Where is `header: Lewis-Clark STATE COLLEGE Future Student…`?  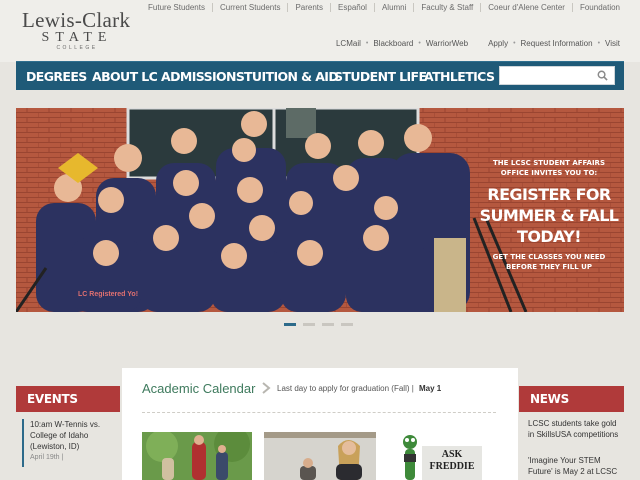 header: Lewis-Clark STATE COLLEGE Future Student… is located at coordinates (320, 31).